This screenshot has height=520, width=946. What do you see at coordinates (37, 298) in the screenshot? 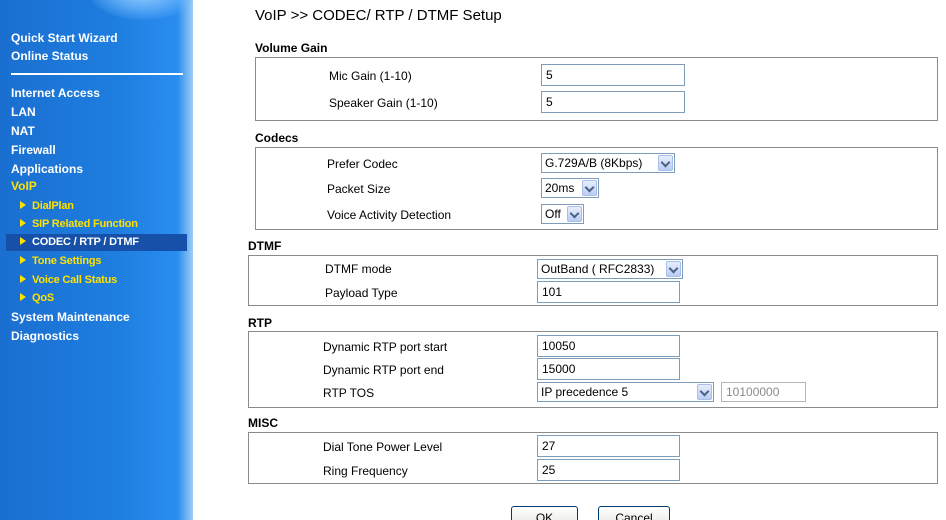
I see `sidebar-subitem-qos: QoS` at bounding box center [37, 298].